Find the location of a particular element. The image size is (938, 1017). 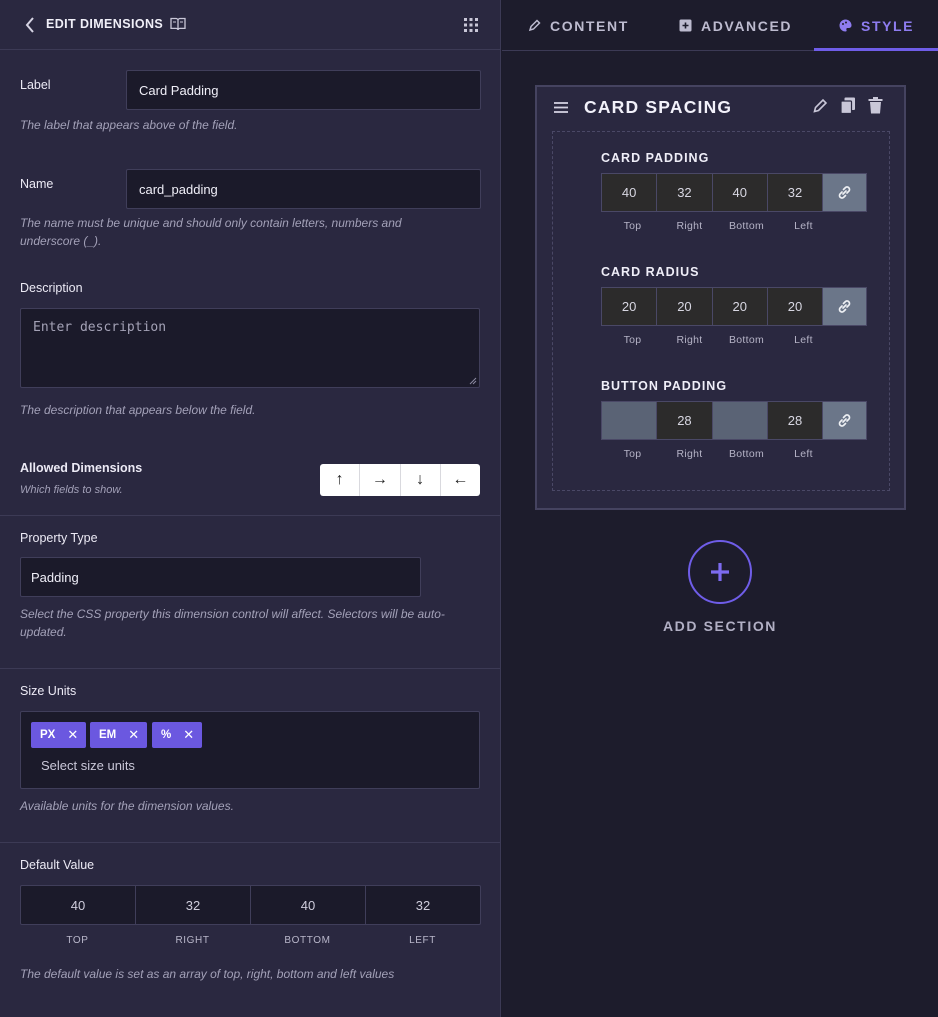

tab-content: CONTENT is located at coordinates (578, 25).